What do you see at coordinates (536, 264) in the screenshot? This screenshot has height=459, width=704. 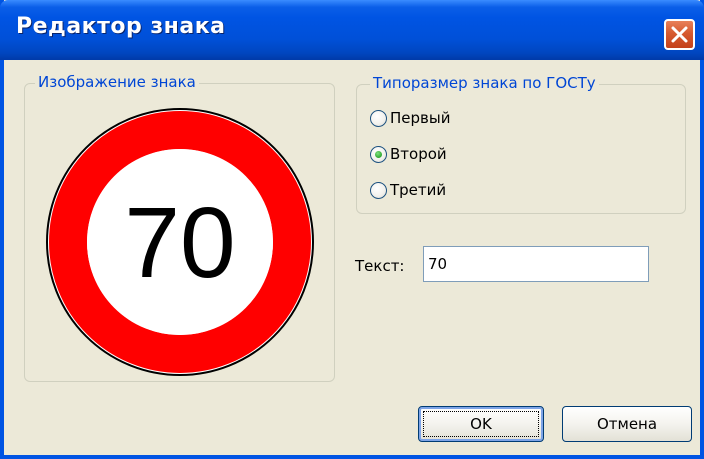 I see `sign-text-input` at bounding box center [536, 264].